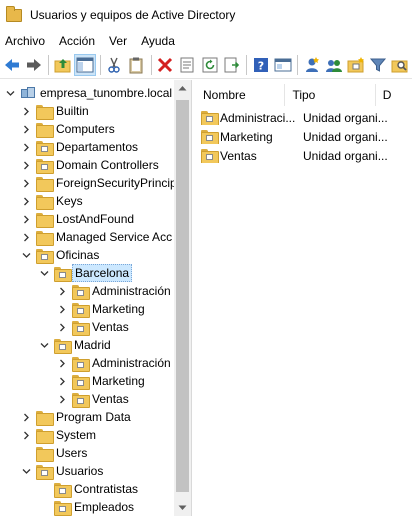  I want to click on find-button, so click(400, 65).